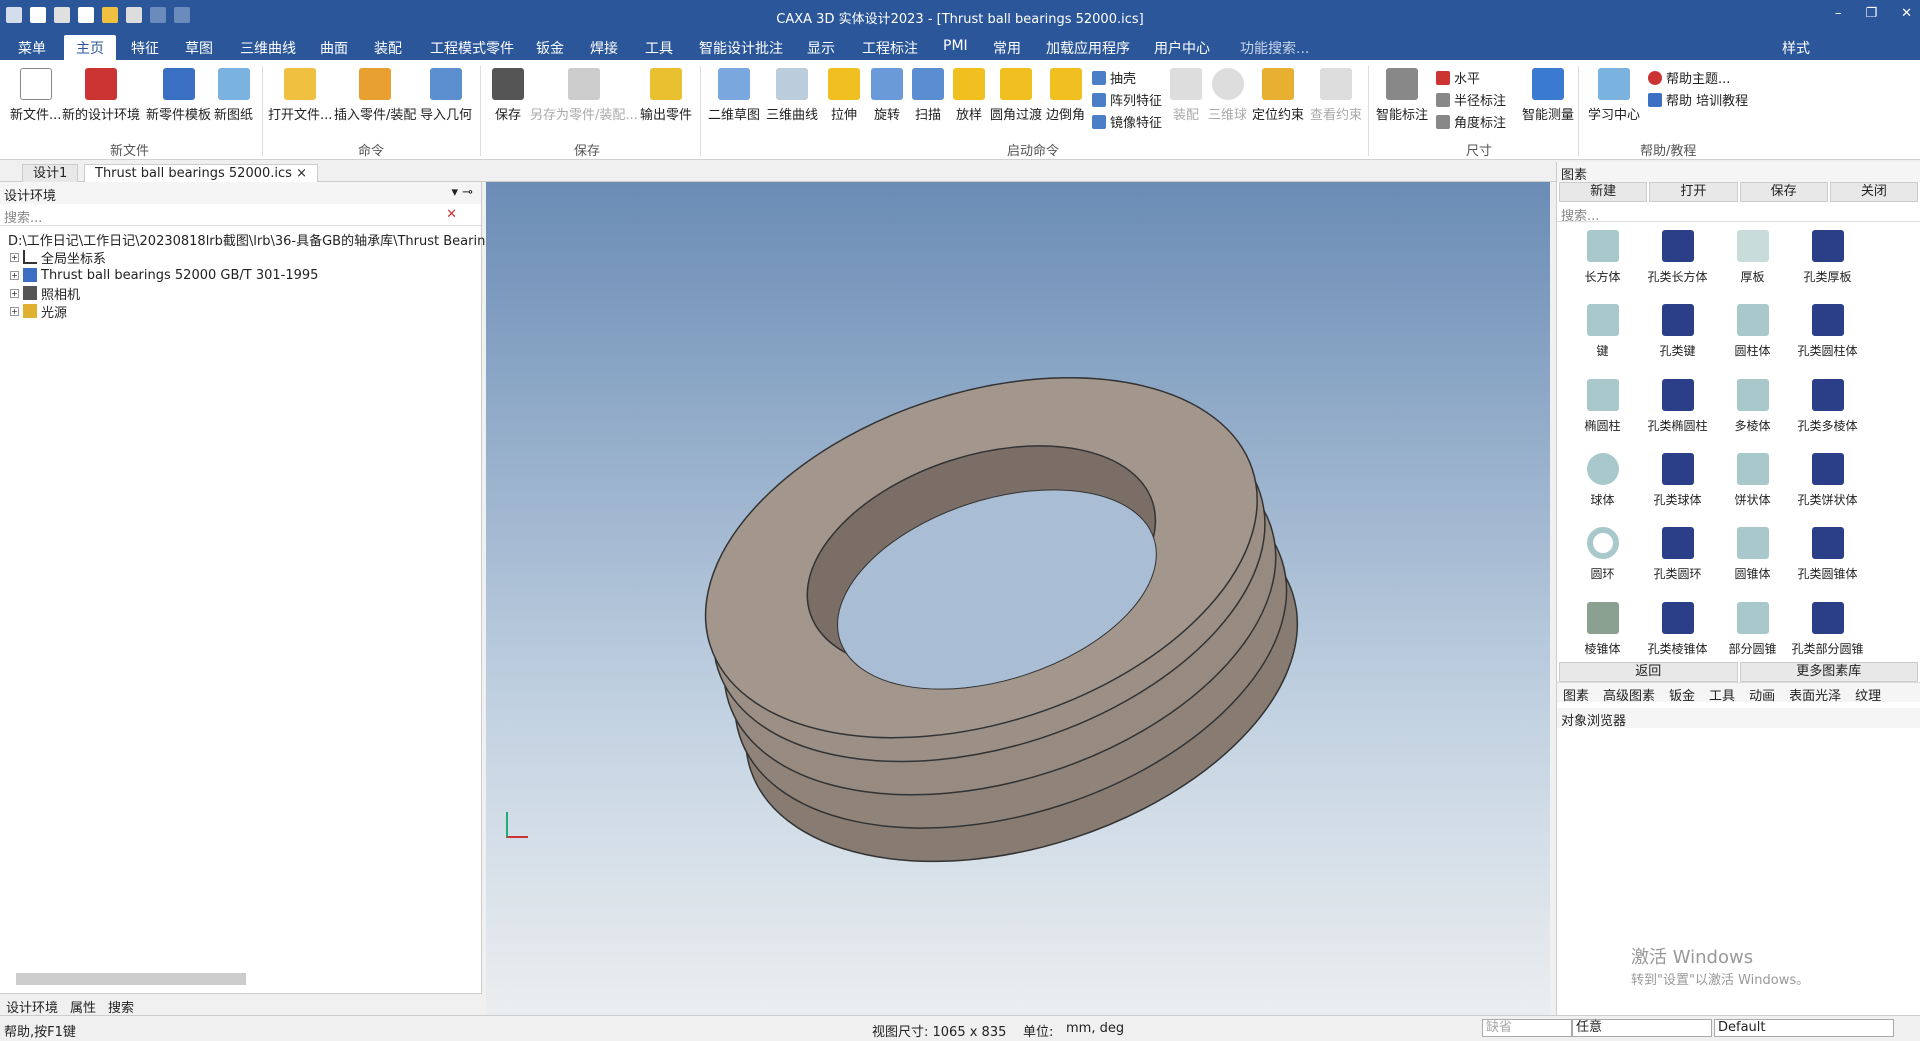  Describe the element at coordinates (1838, 13) in the screenshot. I see `minimize-button: –` at that location.